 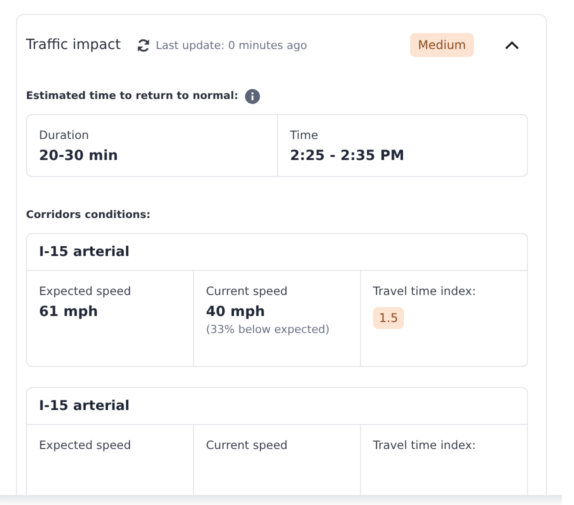 What do you see at coordinates (305, 135) in the screenshot?
I see `metric-label: Time` at bounding box center [305, 135].